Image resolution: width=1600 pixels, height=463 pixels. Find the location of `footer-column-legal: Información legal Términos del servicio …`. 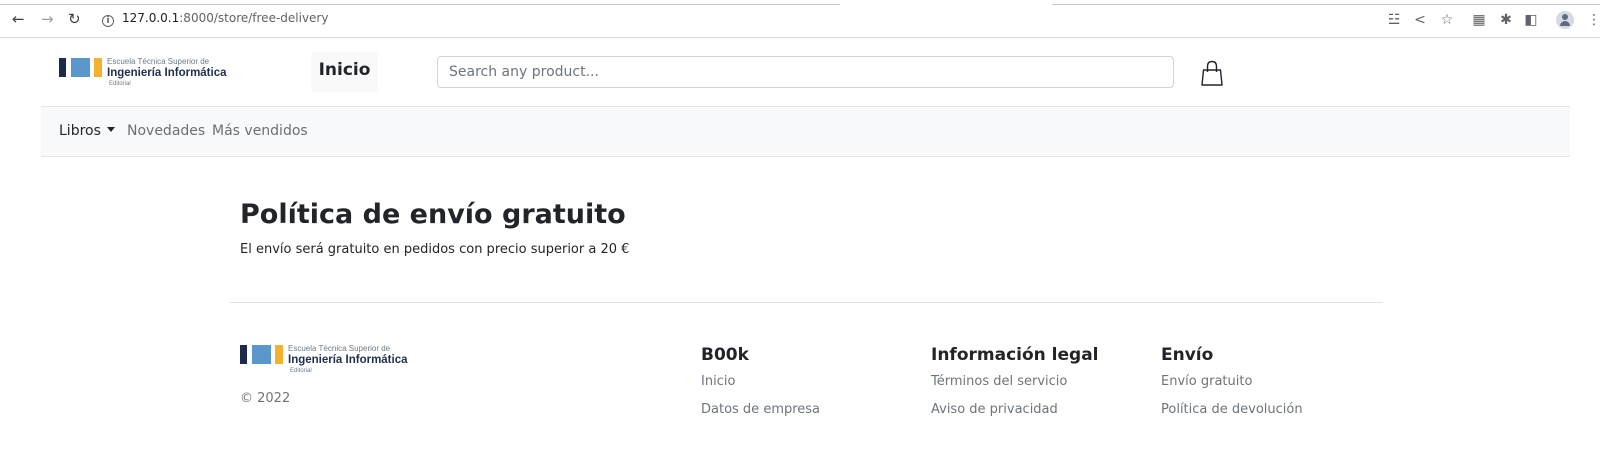

footer-column-legal: Información legal Términos del servicio … is located at coordinates (1015, 386).